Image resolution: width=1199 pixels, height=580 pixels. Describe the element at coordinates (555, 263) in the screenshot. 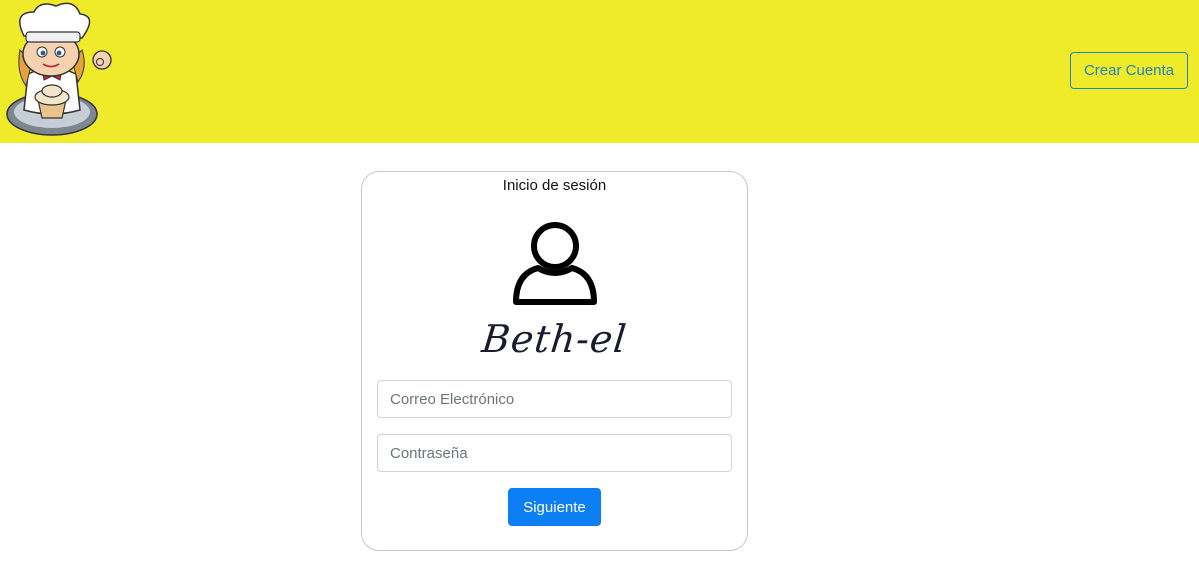

I see `user-icon` at that location.